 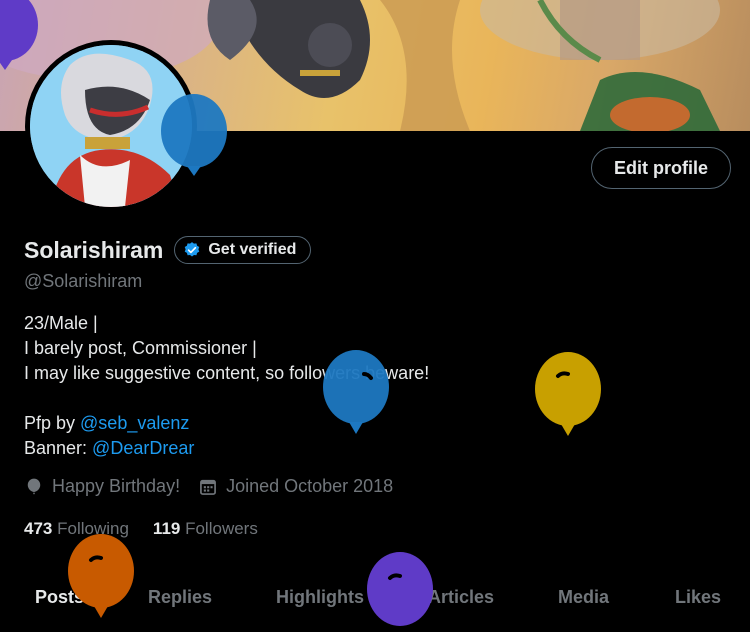 I want to click on user-handle: @Solarishiram, so click(x=83, y=281).